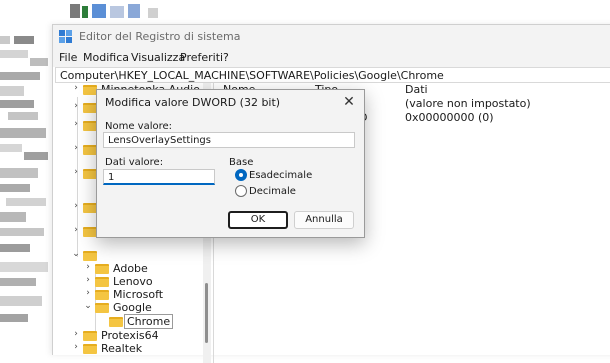 Image resolution: width=610 pixels, height=363 pixels. Describe the element at coordinates (331, 37) in the screenshot. I see `title-bar: Editor del Registro di sistema` at that location.